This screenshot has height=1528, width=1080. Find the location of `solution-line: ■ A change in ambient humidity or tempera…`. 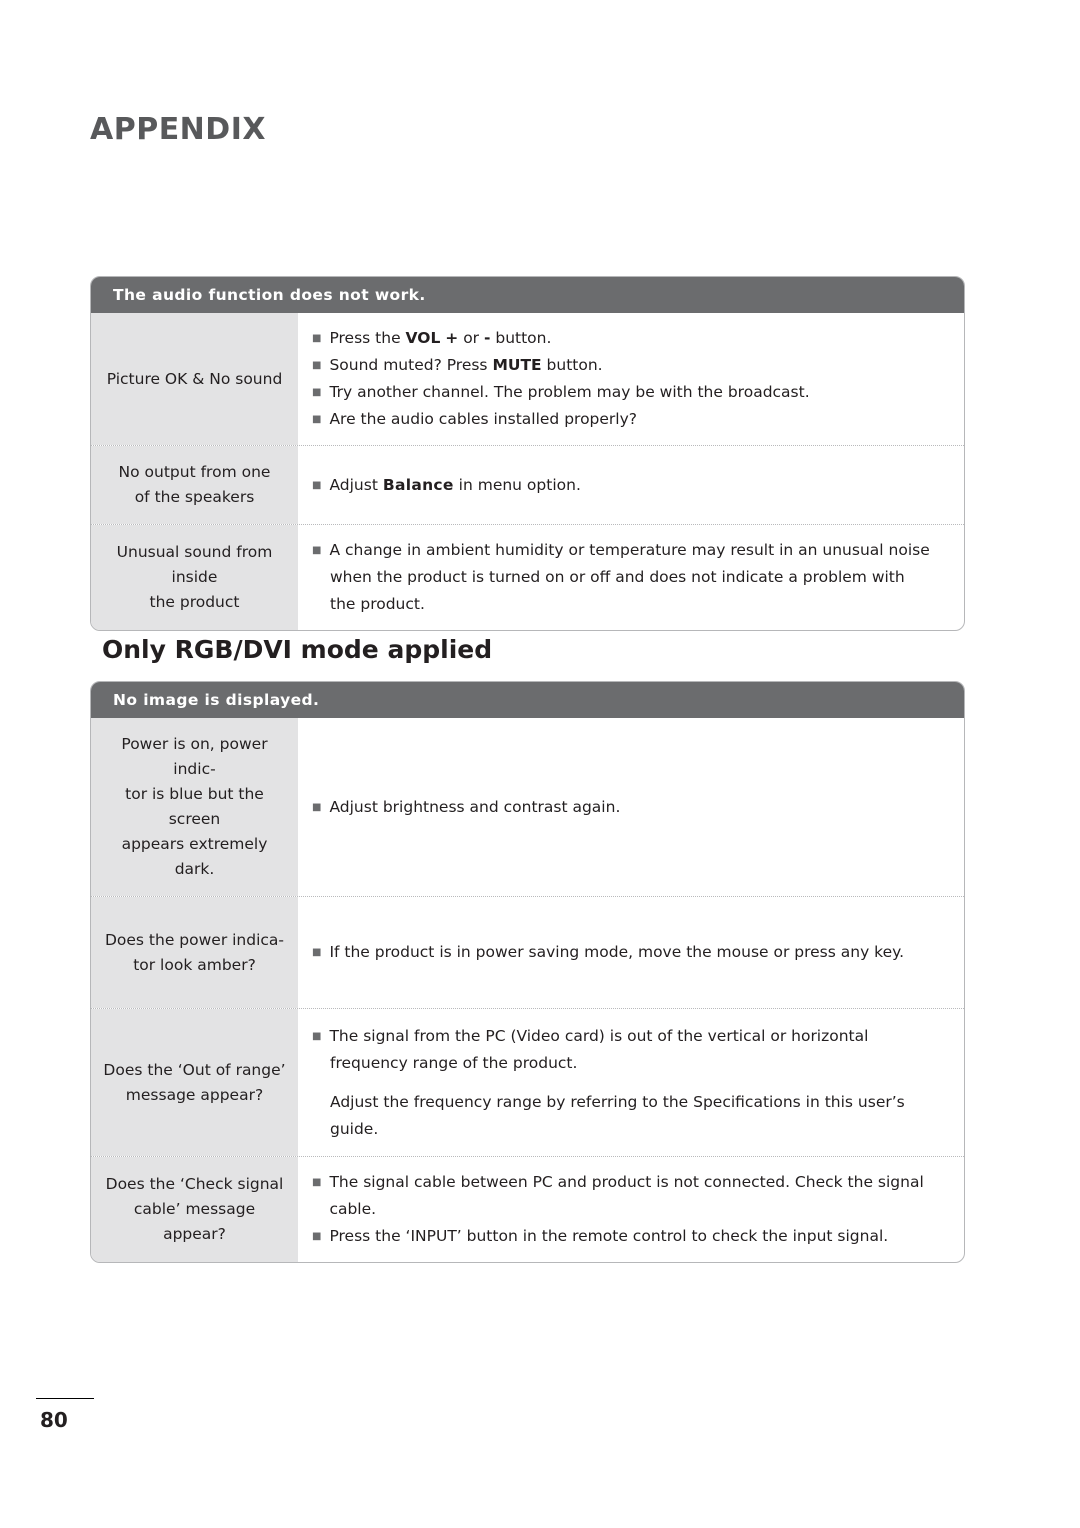

solution-line: ■ A change in ambient humidity or tempera… is located at coordinates (630, 550).